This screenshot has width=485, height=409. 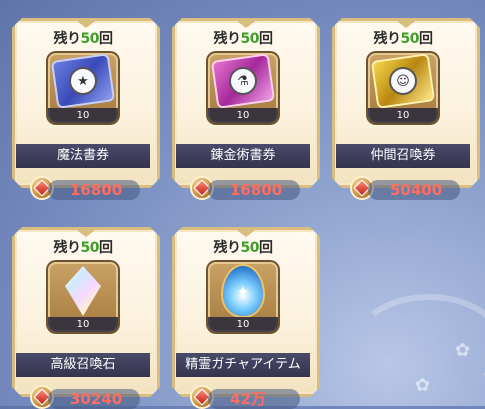 I want to click on flask-emblem-icon: ⚗, so click(x=243, y=81).